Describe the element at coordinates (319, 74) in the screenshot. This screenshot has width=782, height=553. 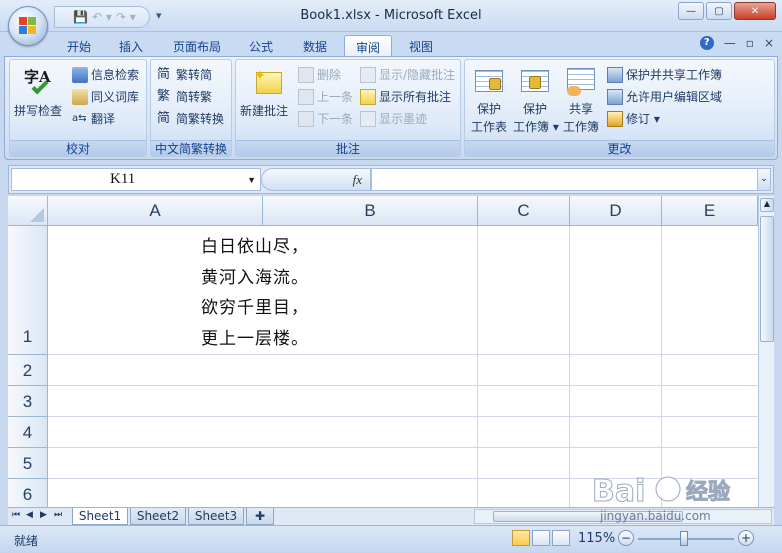
I see `delete-comment-button: 删除` at that location.